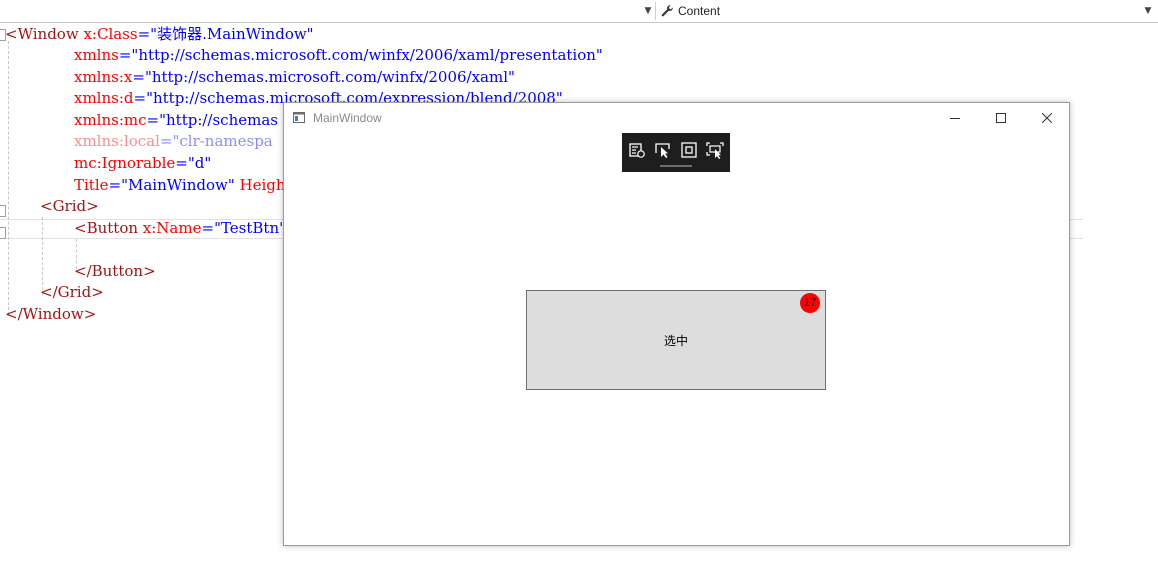 Image resolution: width=1158 pixels, height=568 pixels. Describe the element at coordinates (125, 163) in the screenshot. I see `code-token-attribute: mc:Ignorable` at that location.